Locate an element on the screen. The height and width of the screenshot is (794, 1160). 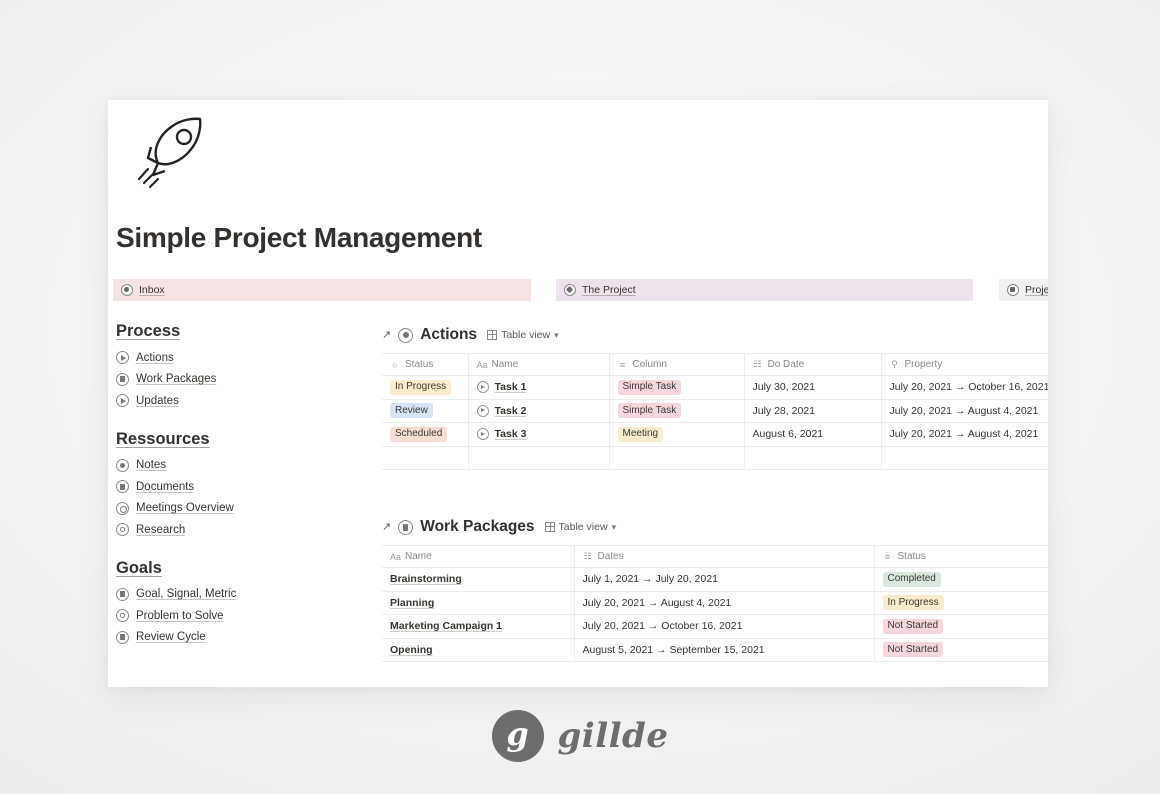
column-header-dates: ☷ Dates is located at coordinates (724, 556).